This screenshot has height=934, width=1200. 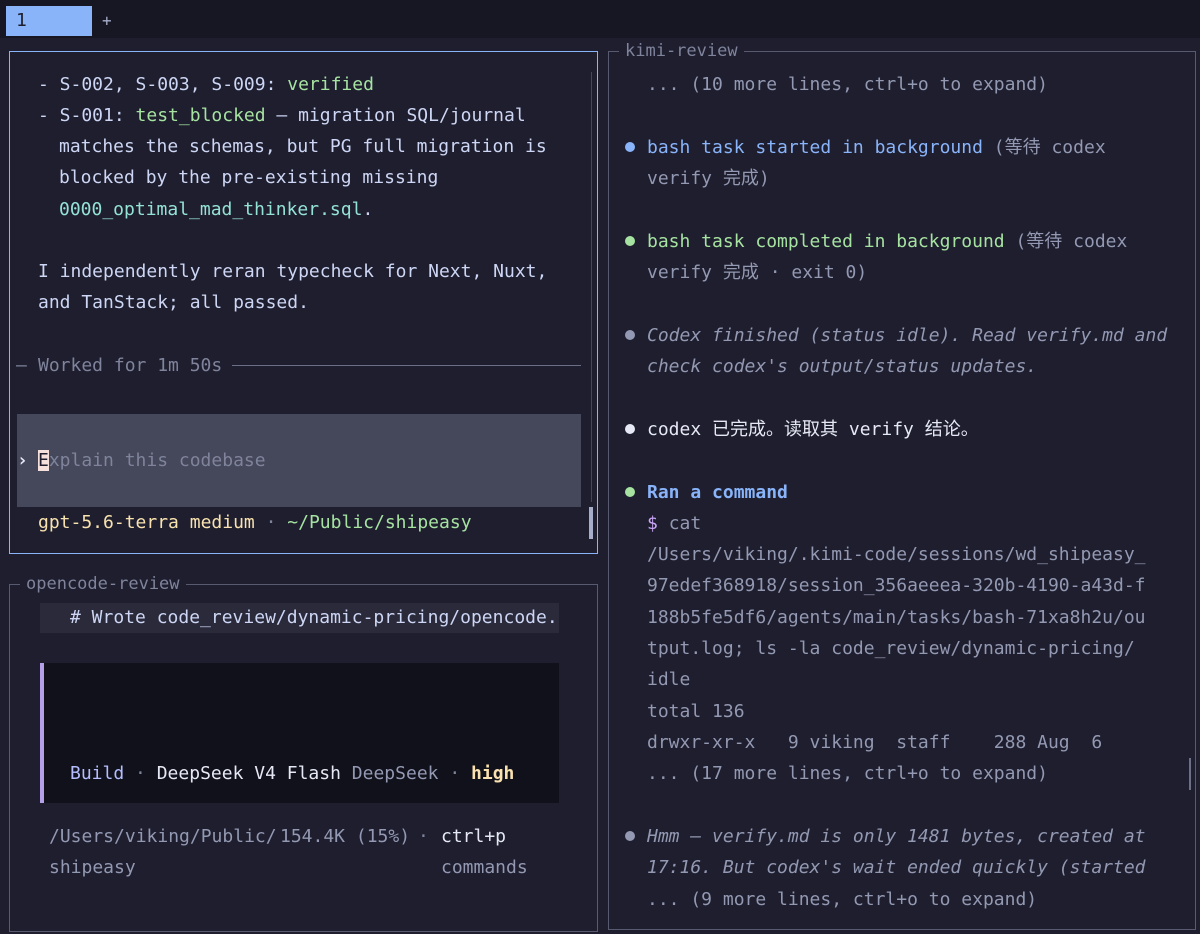 I want to click on command-output: idle, so click(x=669, y=679).